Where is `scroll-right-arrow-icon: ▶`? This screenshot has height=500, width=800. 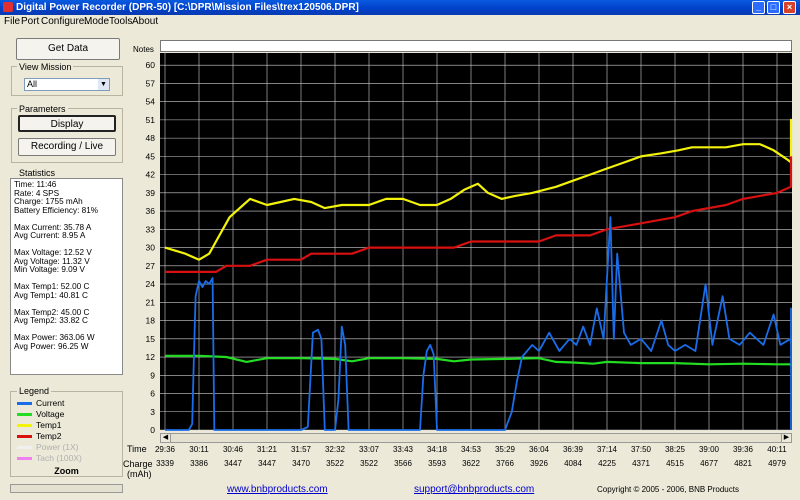
scroll-right-arrow-icon: ▶ is located at coordinates (786, 438).